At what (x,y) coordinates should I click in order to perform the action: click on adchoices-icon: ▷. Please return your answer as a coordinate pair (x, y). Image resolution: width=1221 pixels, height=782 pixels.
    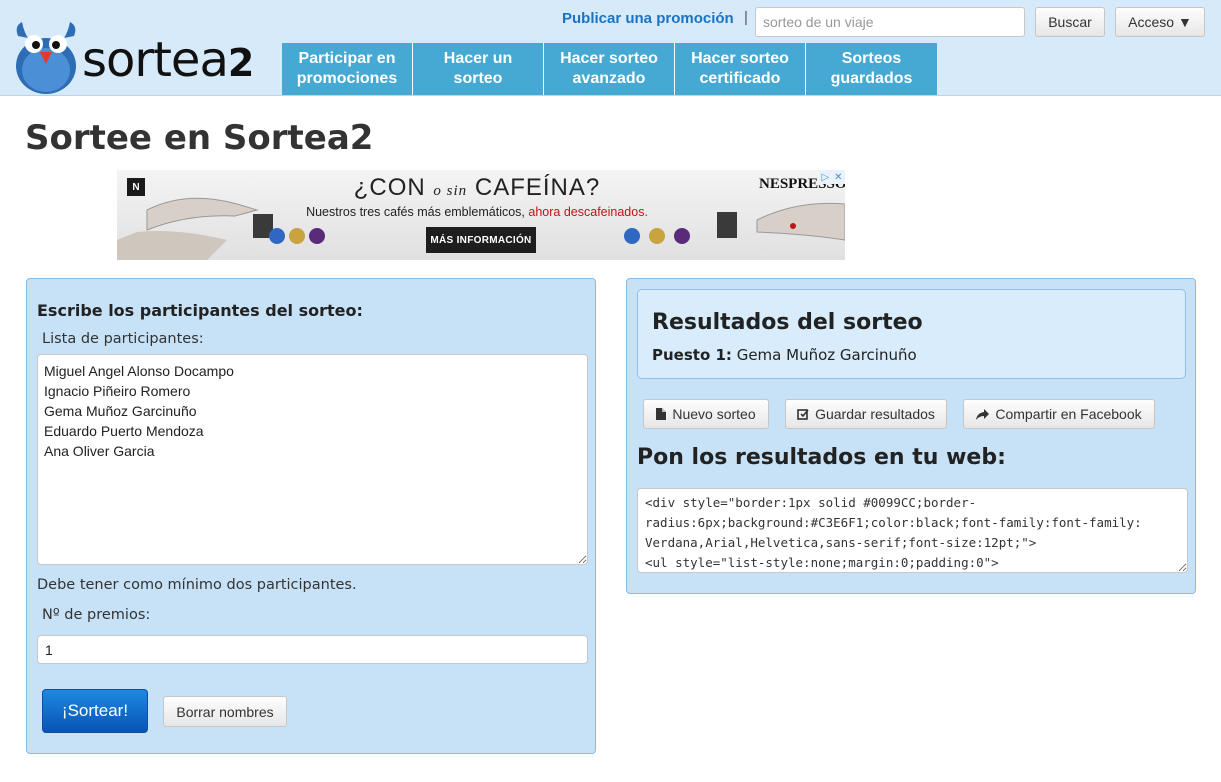
    Looking at the image, I should click on (825, 177).